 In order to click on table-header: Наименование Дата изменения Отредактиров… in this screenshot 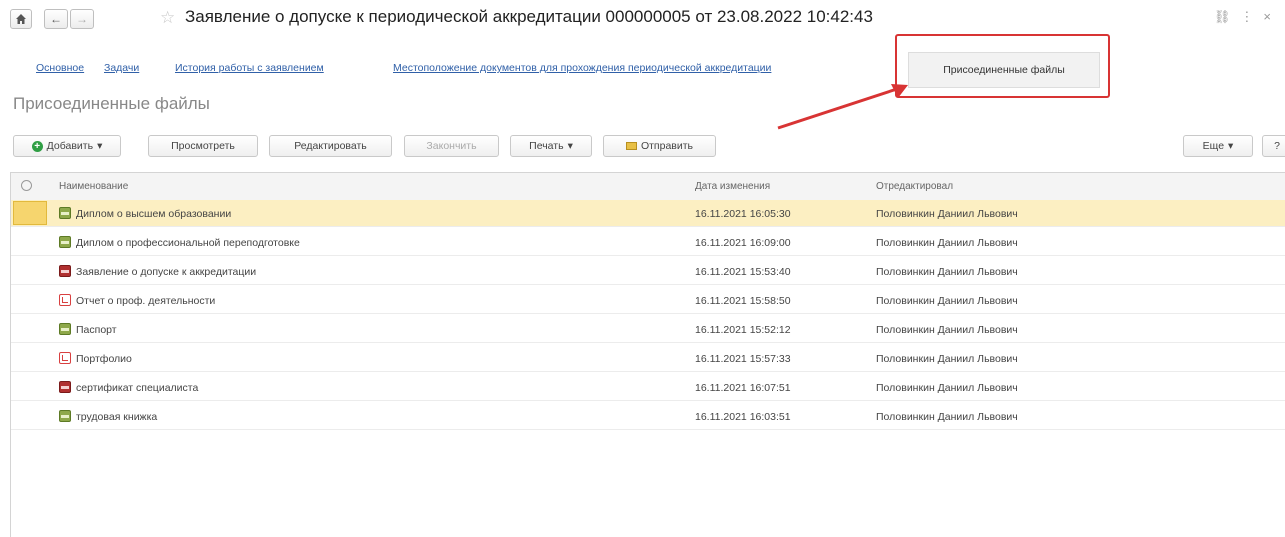, I will do `click(648, 187)`.